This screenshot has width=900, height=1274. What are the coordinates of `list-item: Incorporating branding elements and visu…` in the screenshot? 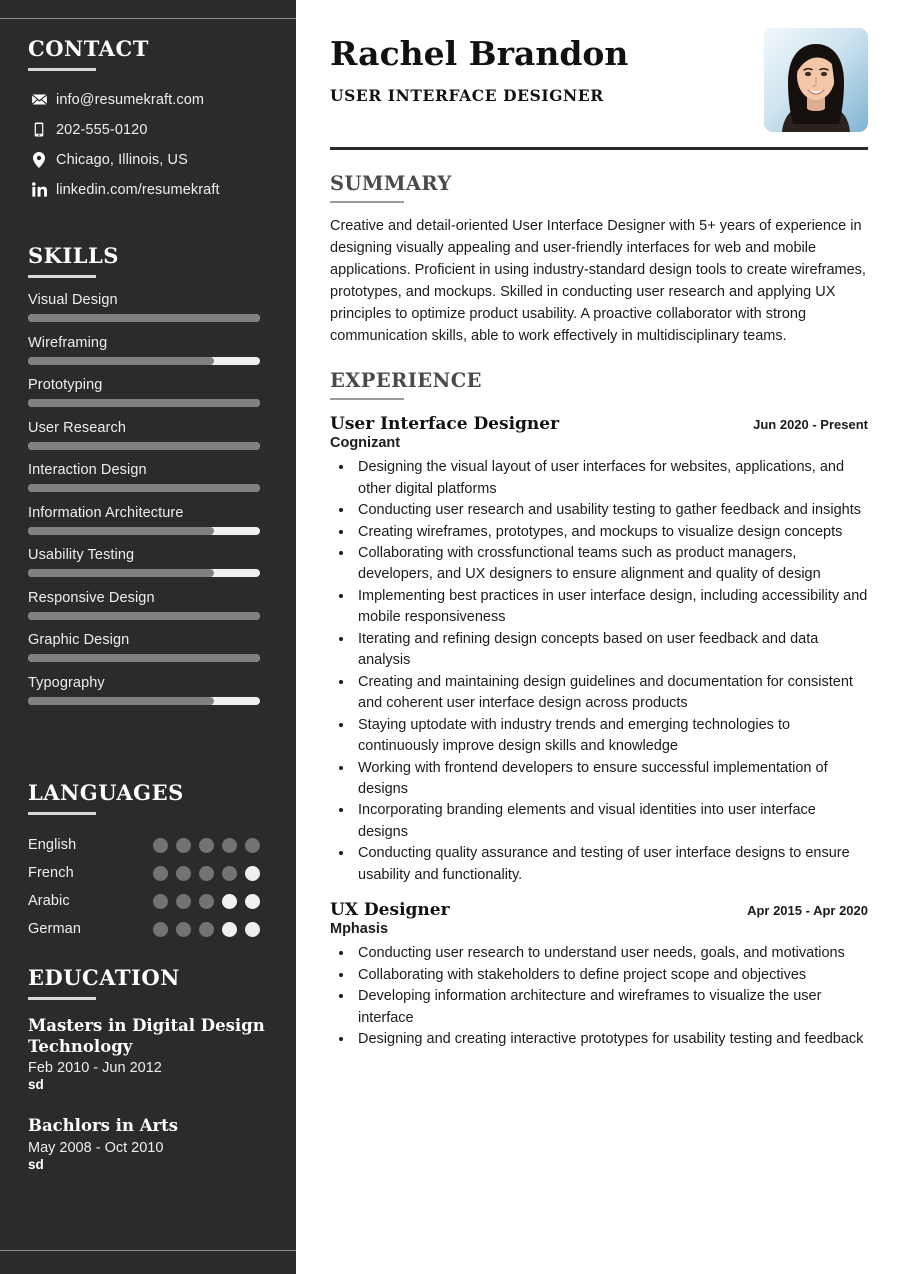 It's located at (611, 821).